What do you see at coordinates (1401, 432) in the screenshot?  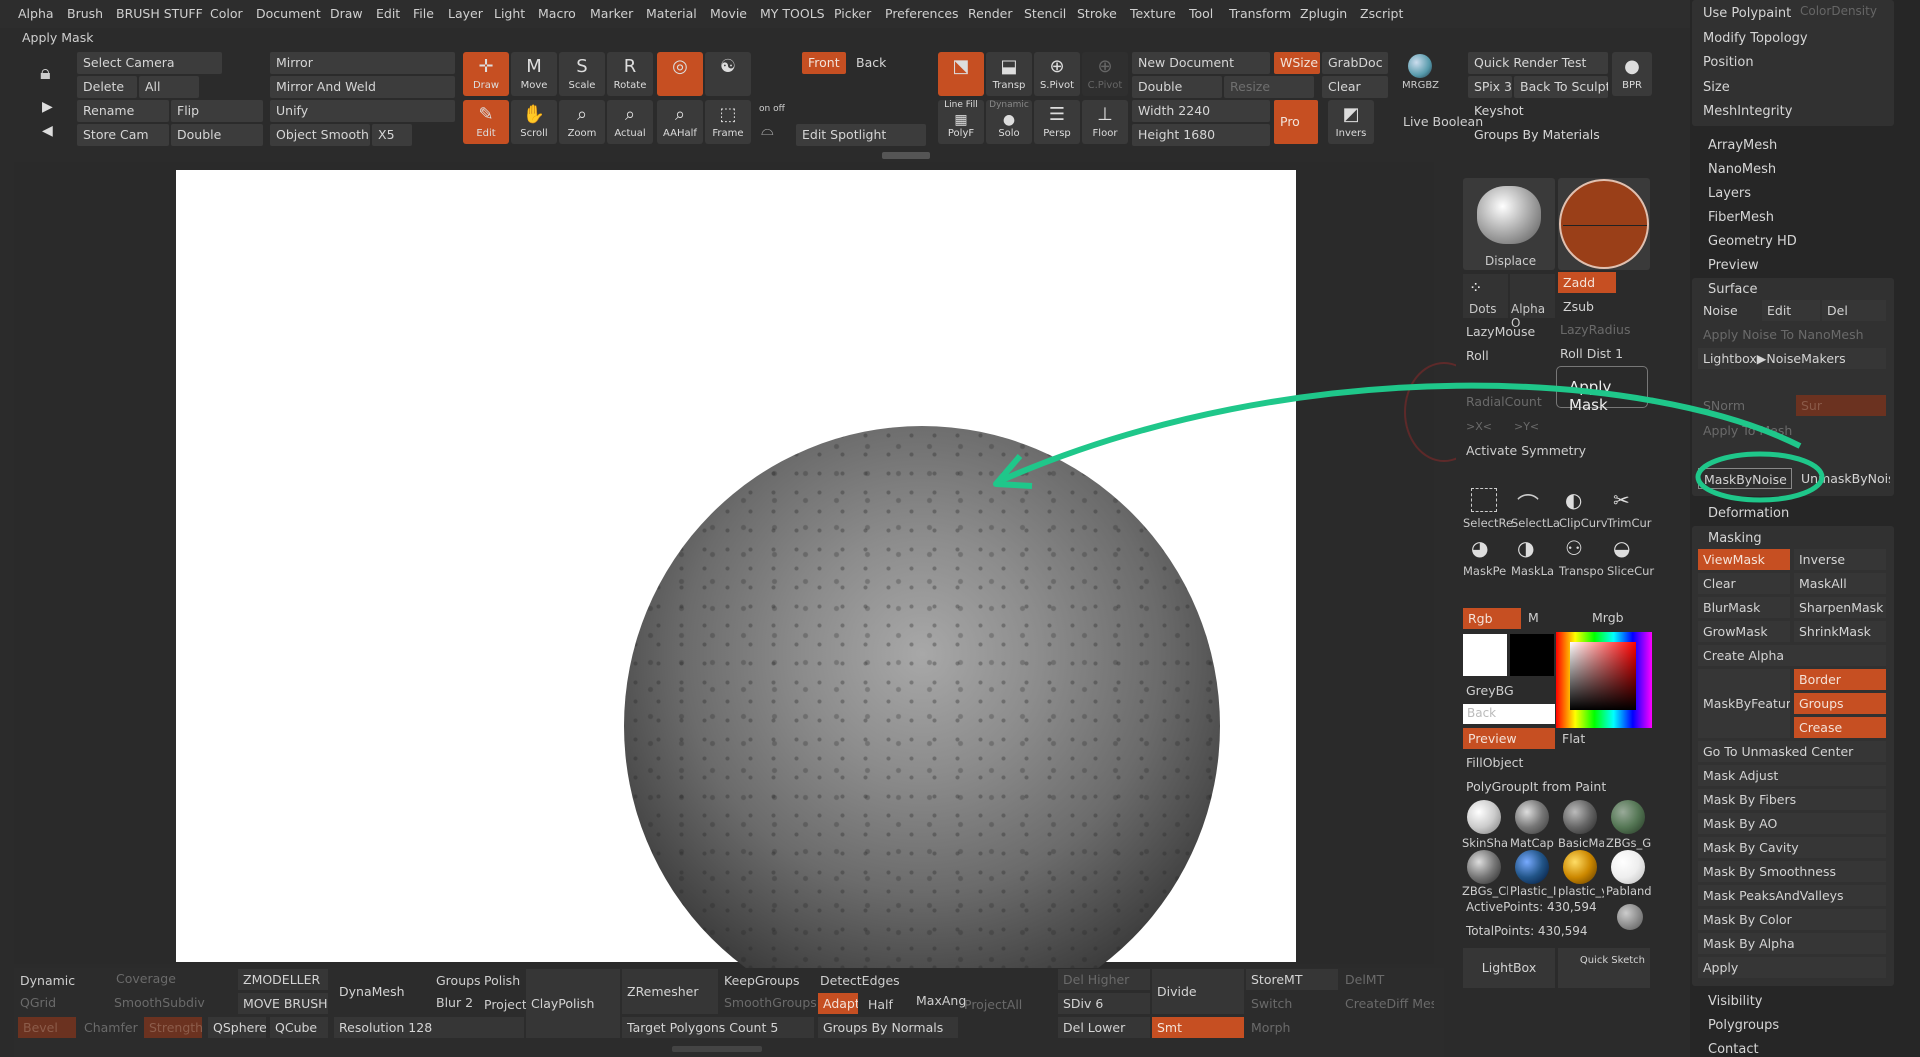 I see `annotation-arrow` at bounding box center [1401, 432].